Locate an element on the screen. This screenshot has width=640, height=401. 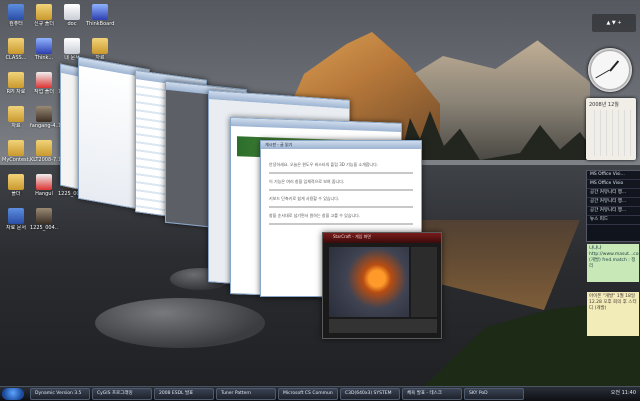
sticky-note-yellow: 아이폰 "개발" 1월 18일 12.28 오후 회의 후 스터디 (개발) is located at coordinates (613, 314).